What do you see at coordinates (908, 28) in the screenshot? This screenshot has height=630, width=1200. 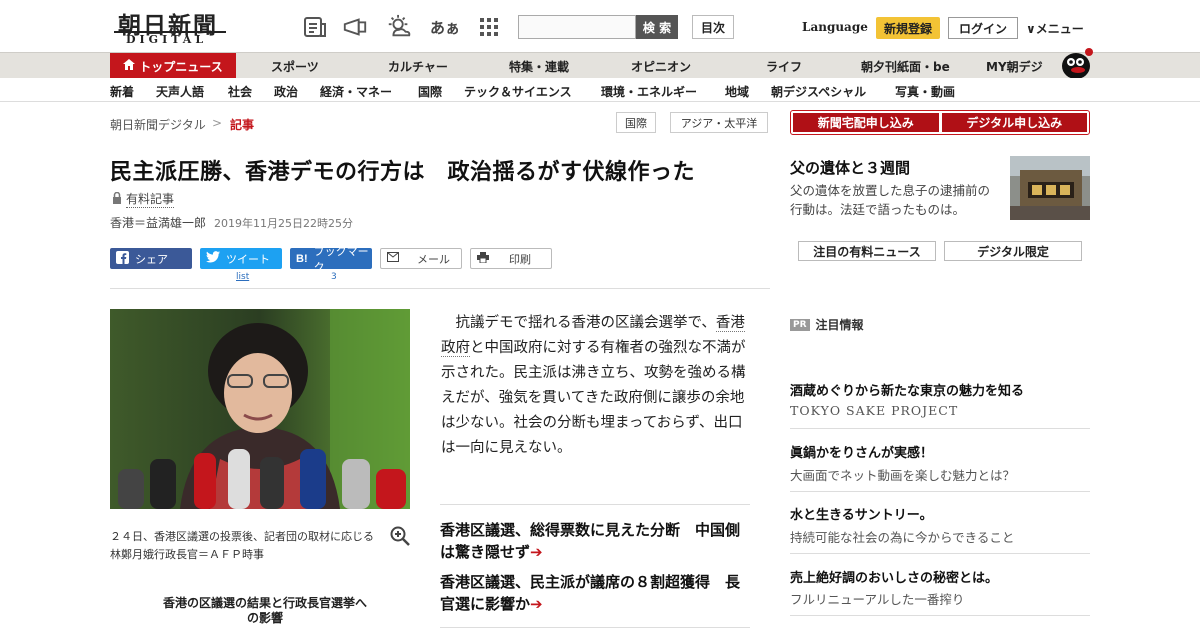 I see `signup-button: 新規登録` at bounding box center [908, 28].